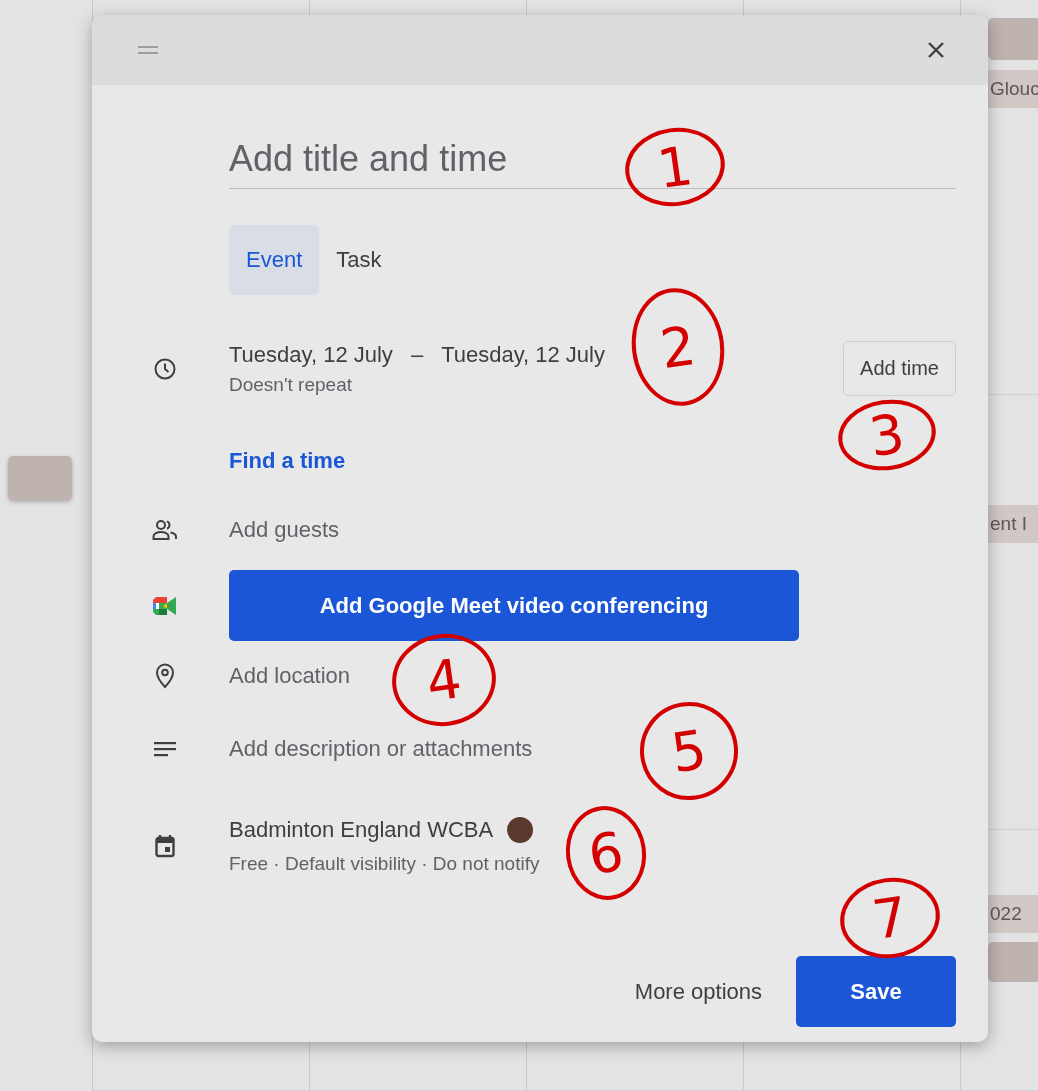  What do you see at coordinates (165, 368) in the screenshot?
I see `clock-icon` at bounding box center [165, 368].